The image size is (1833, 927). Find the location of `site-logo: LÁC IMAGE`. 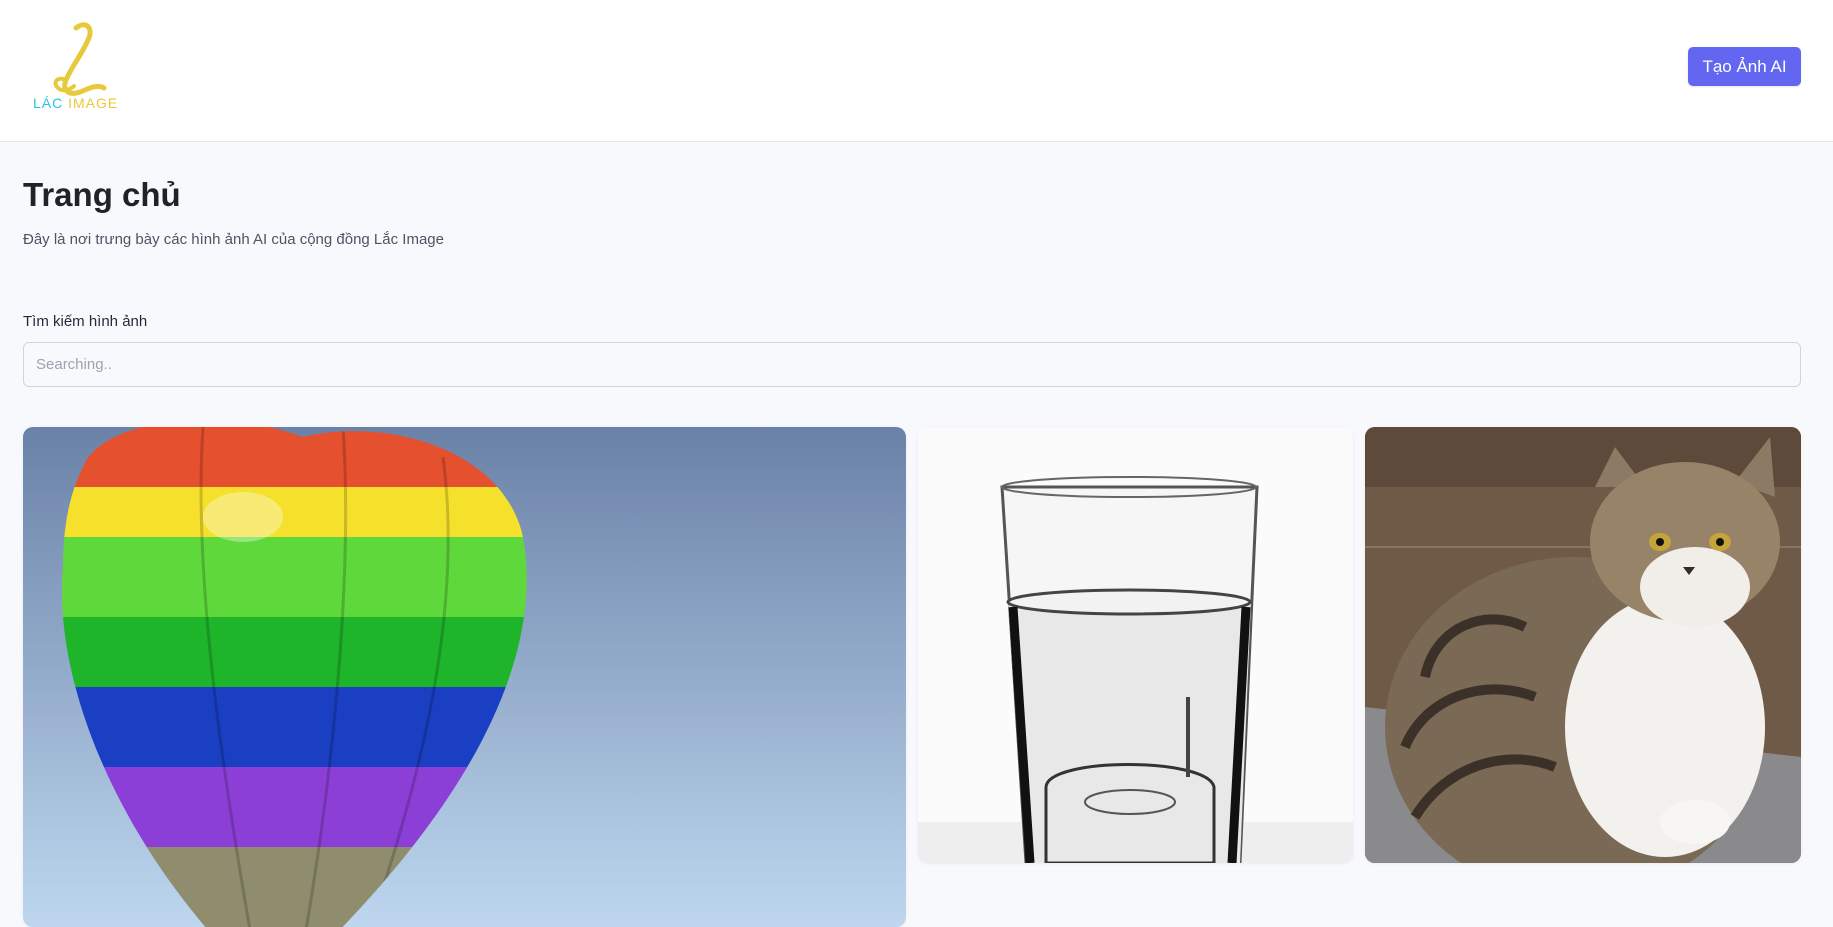

site-logo: LÁC IMAGE is located at coordinates (76, 68).